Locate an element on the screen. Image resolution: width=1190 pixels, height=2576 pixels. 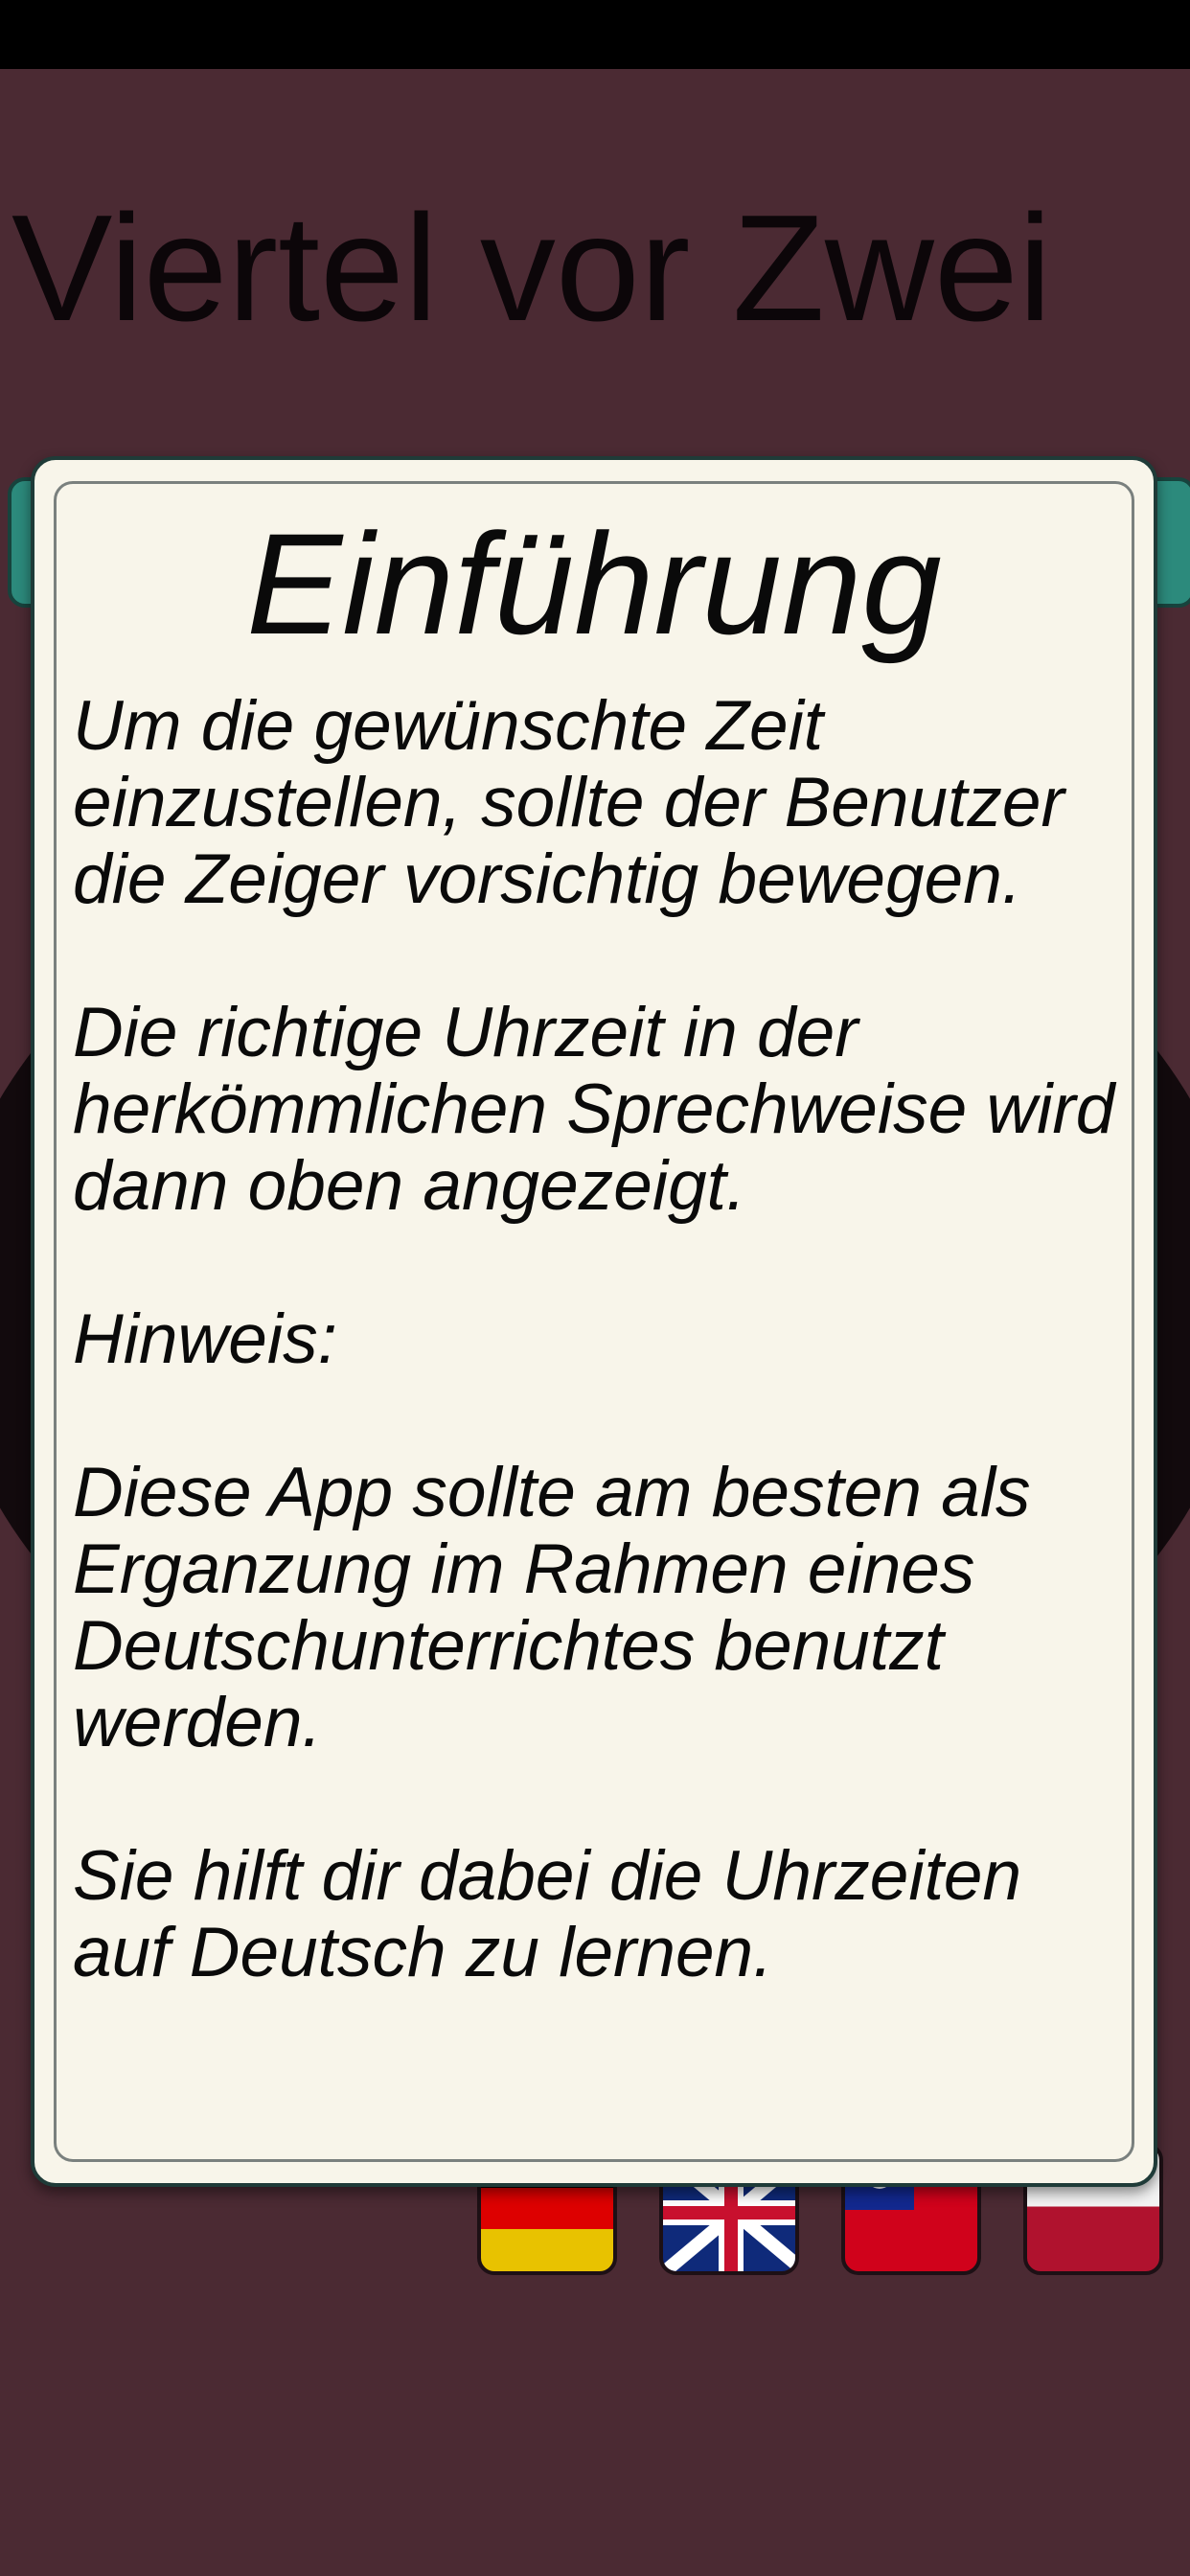
time-display: Viertel vor Zwei is located at coordinates (531, 268).